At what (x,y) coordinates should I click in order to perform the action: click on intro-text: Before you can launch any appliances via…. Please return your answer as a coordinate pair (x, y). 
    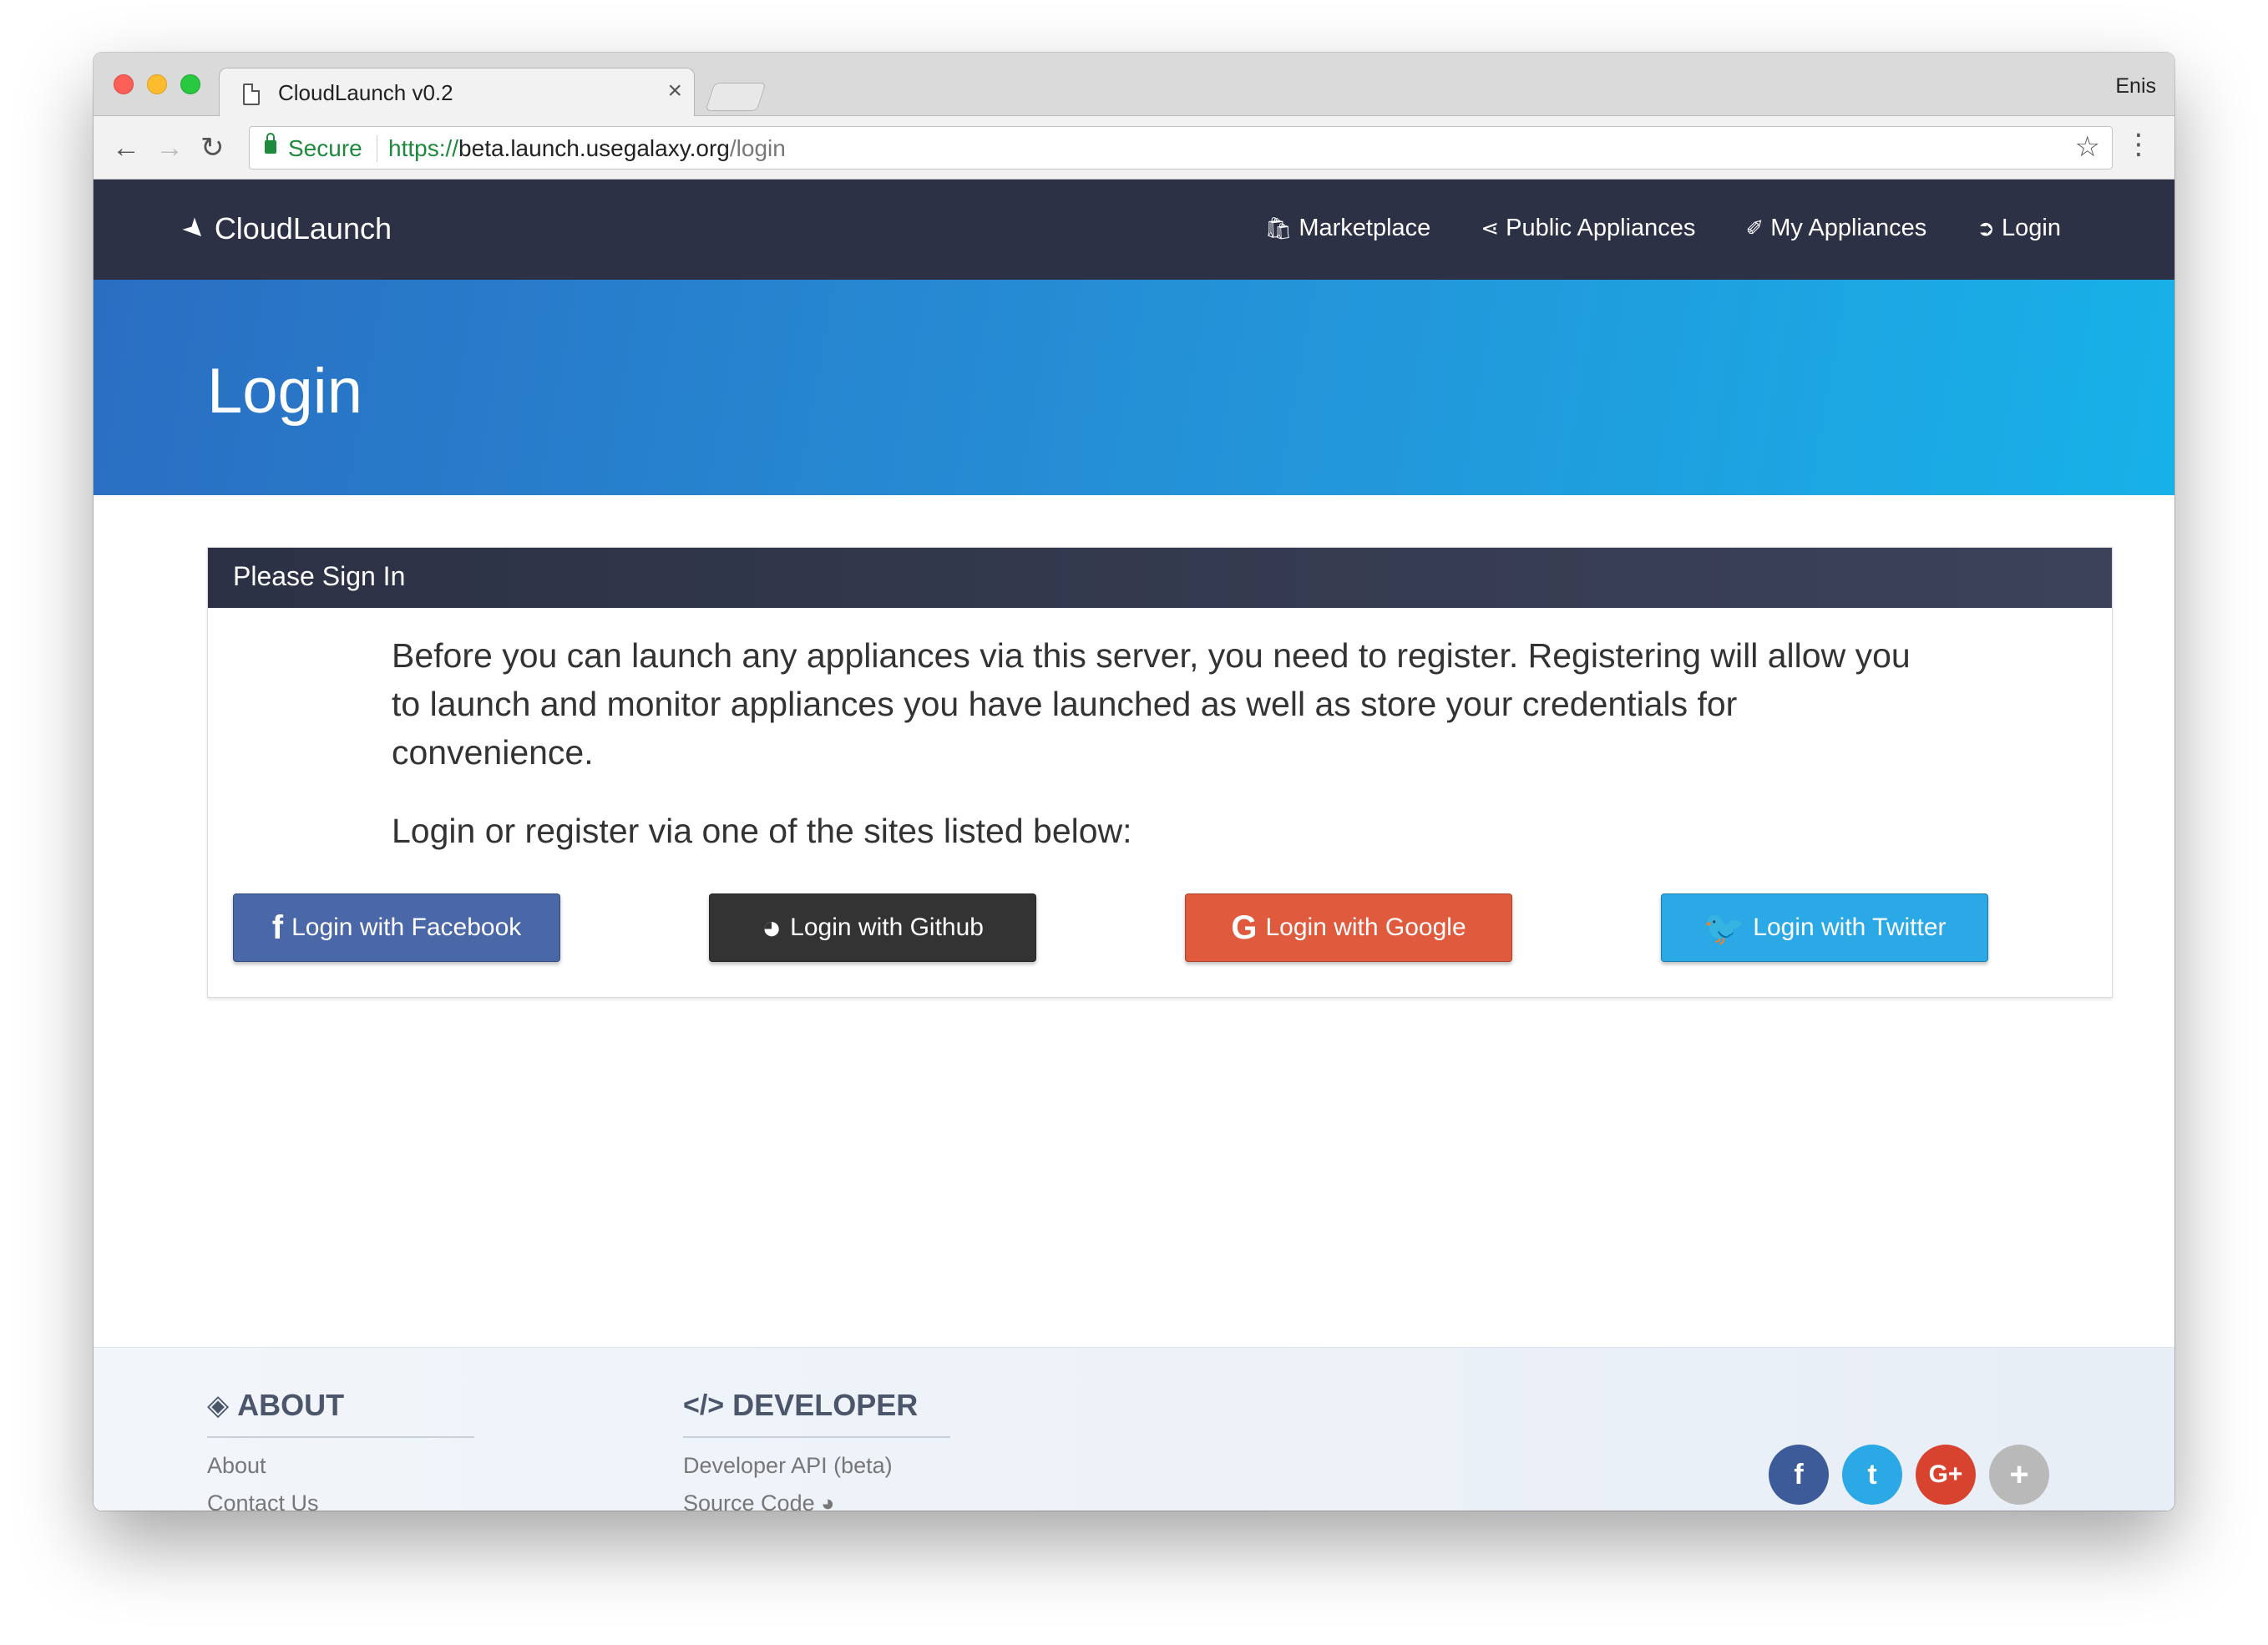
    Looking at the image, I should click on (1151, 704).